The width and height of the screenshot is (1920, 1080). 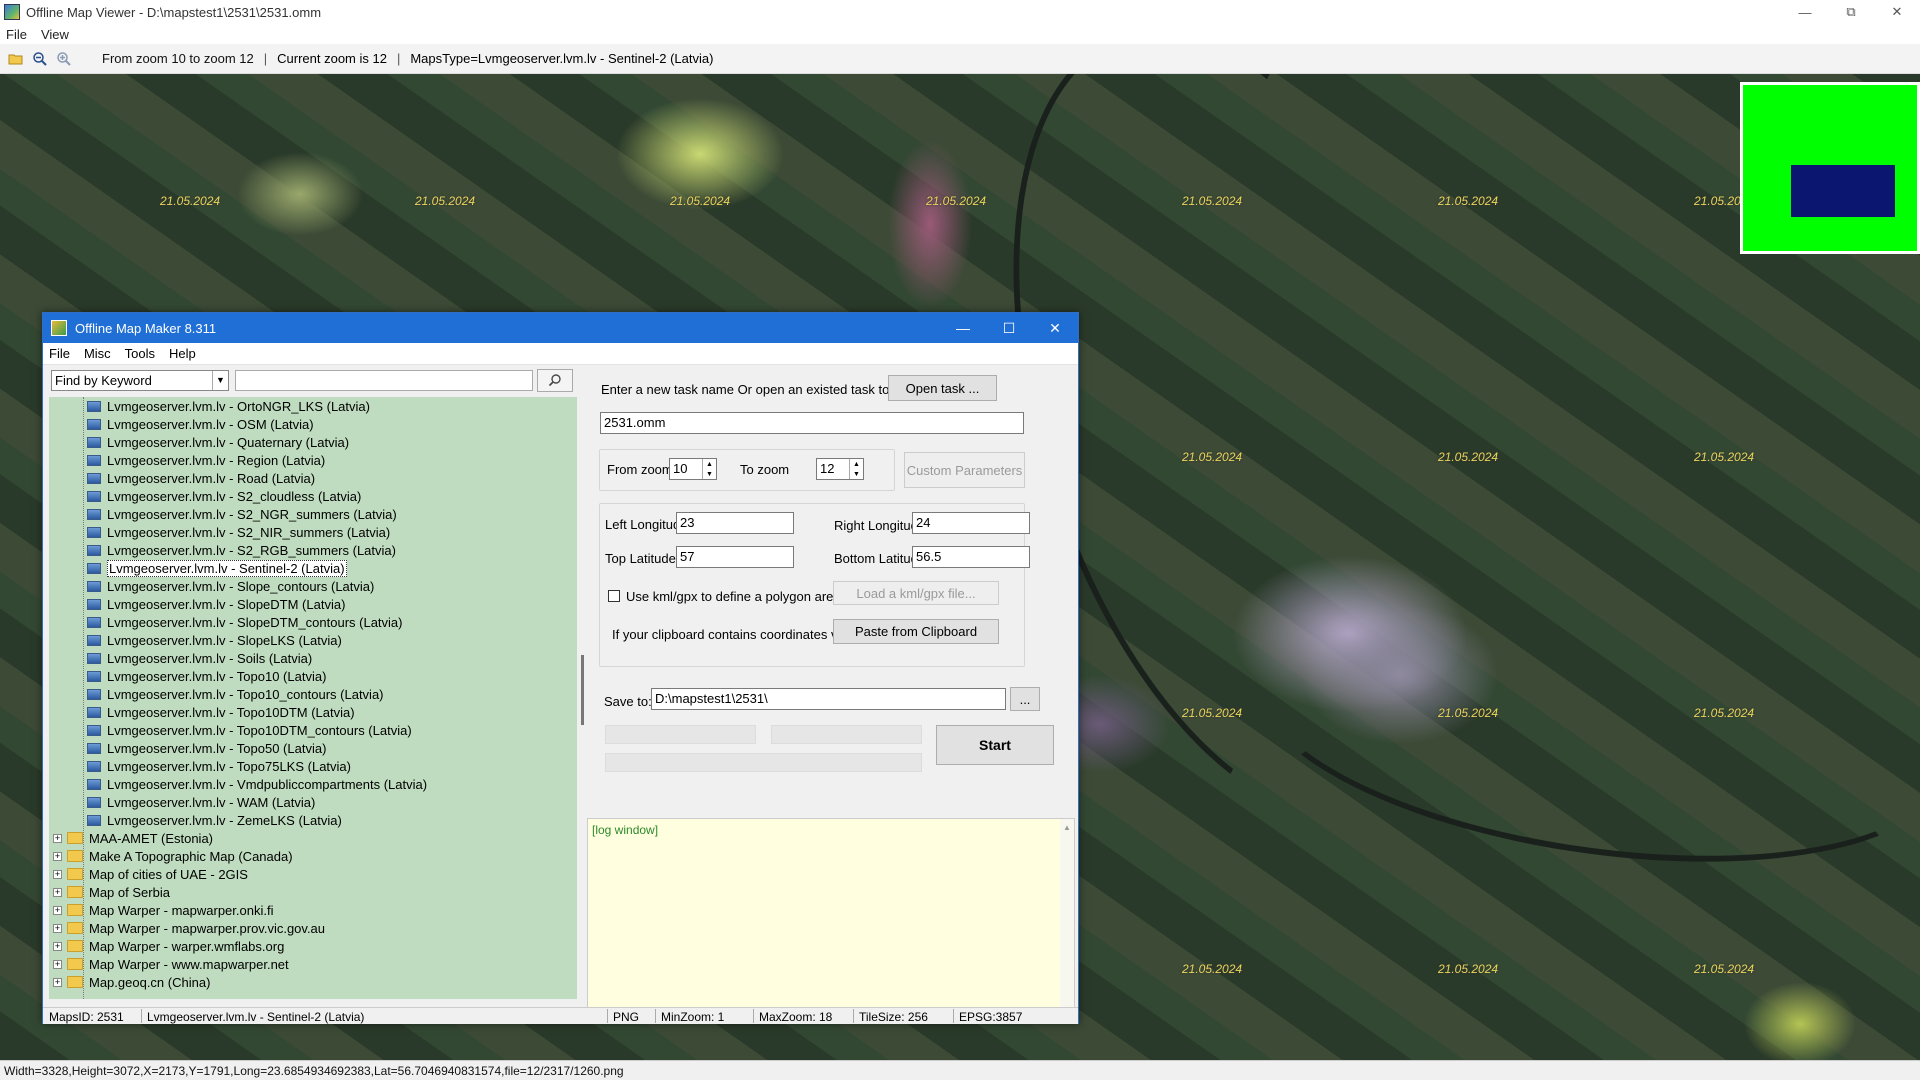 I want to click on search-button, so click(x=555, y=380).